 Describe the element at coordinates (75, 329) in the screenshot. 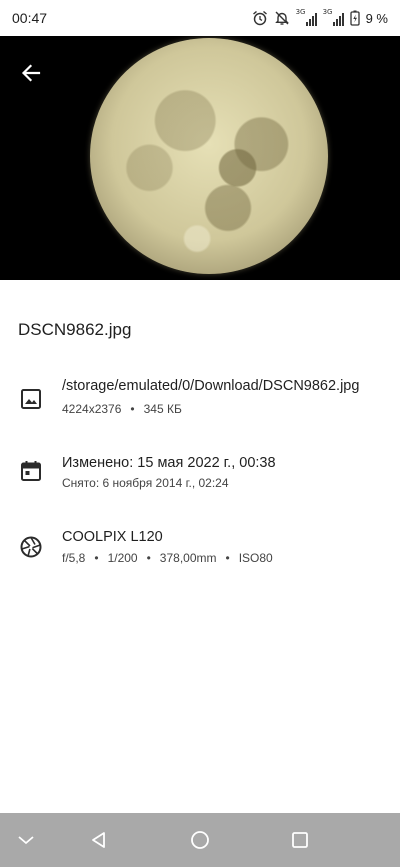

I see `file-name: DSCN9862.jpg` at that location.